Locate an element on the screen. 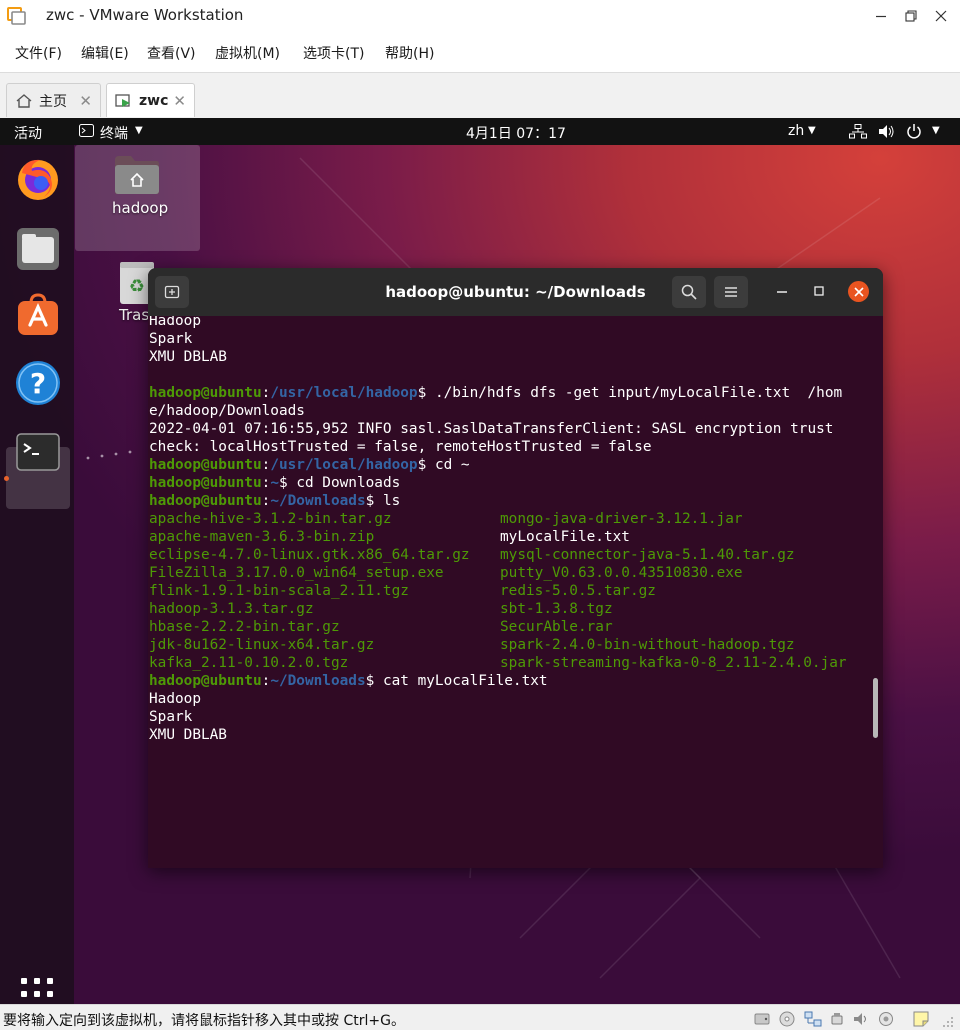 The height and width of the screenshot is (1030, 960). terminal-minimize-icon is located at coordinates (782, 292).